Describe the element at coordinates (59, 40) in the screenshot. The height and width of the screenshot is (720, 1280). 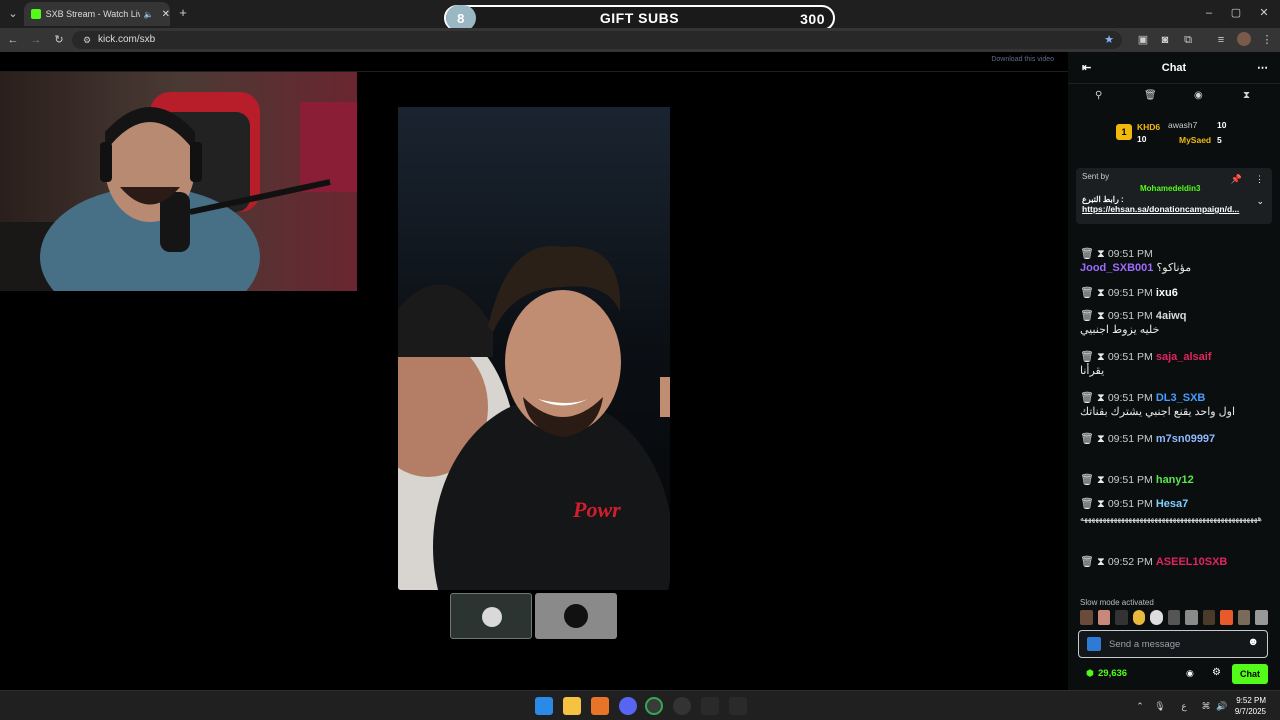
I see `reload-icon: ↻` at that location.